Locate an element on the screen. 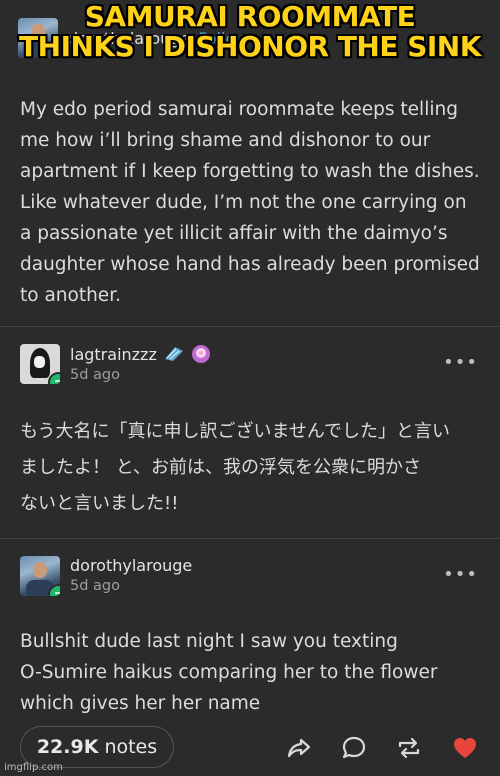 The height and width of the screenshot is (776, 500). share-icon is located at coordinates (299, 748).